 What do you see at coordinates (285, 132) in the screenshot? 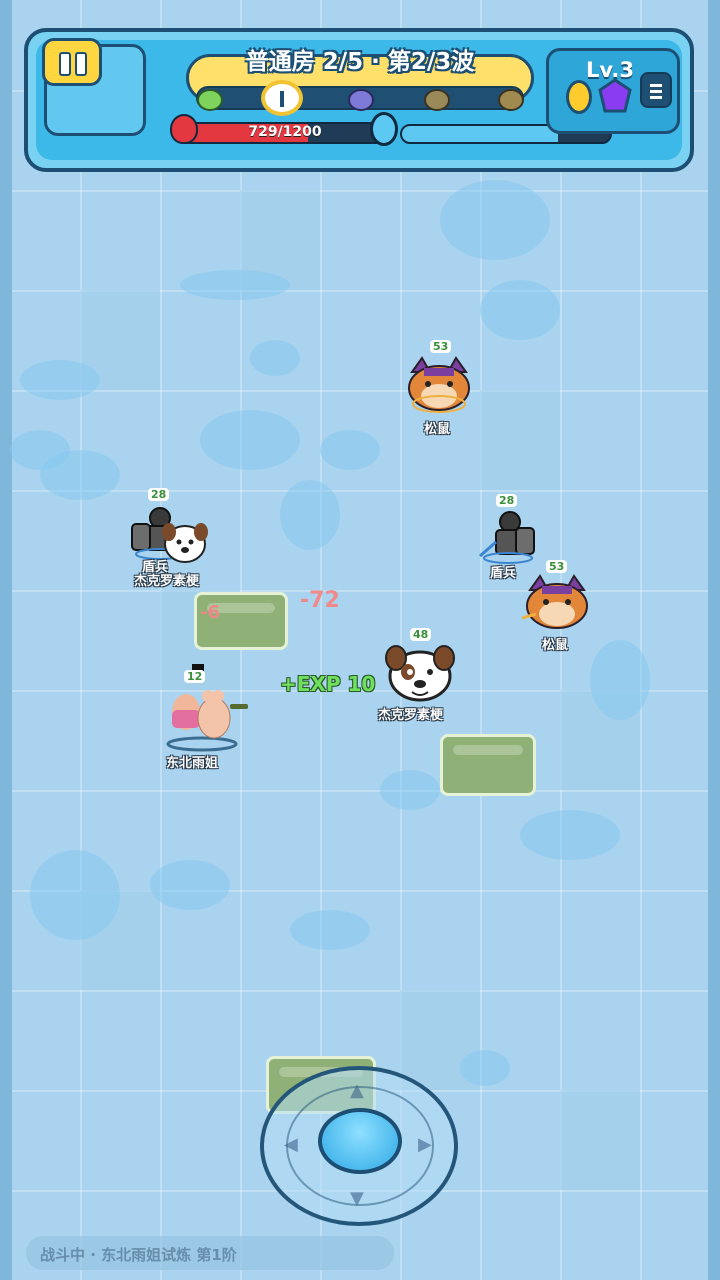
I see `hp-text: 729/1200` at bounding box center [285, 132].